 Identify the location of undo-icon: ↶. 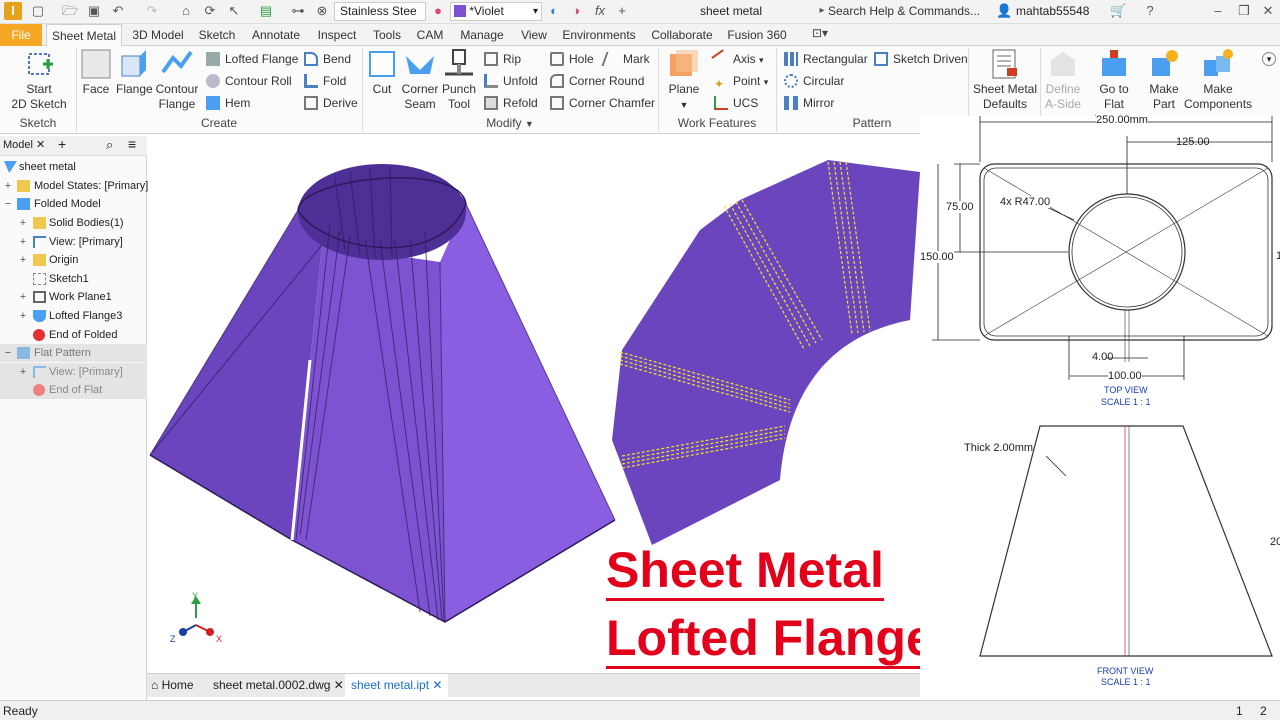
(118, 11).